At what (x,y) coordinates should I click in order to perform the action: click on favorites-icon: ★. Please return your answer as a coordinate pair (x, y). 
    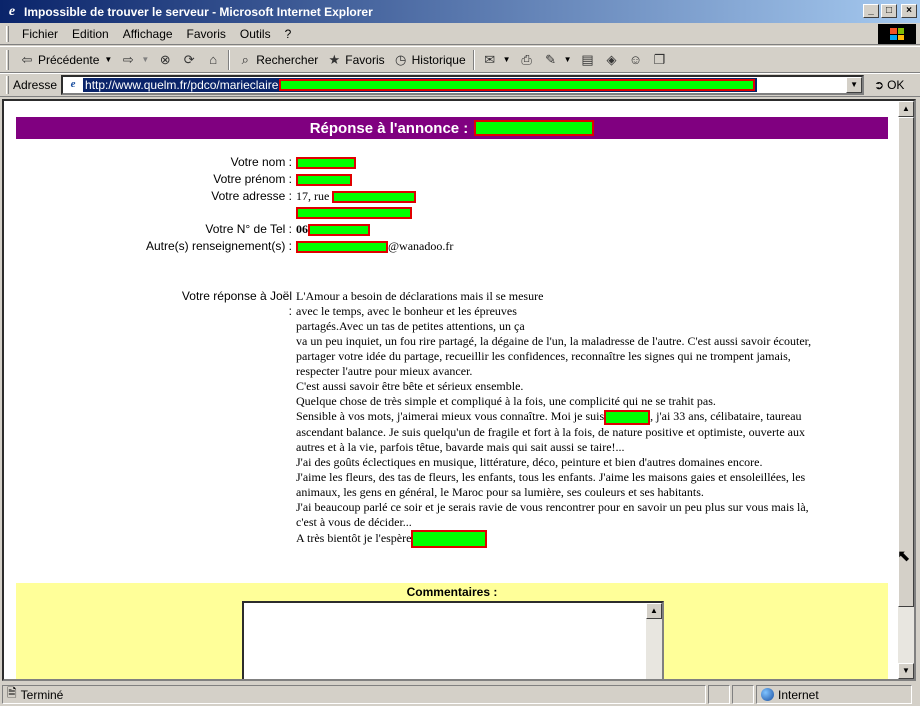
    Looking at the image, I should click on (334, 59).